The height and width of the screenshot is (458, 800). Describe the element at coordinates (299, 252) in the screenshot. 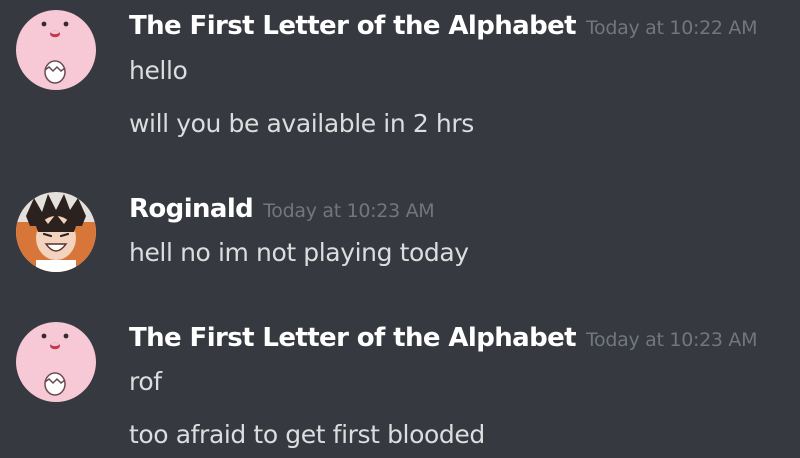

I see `message-text: hell no im not playing today` at that location.